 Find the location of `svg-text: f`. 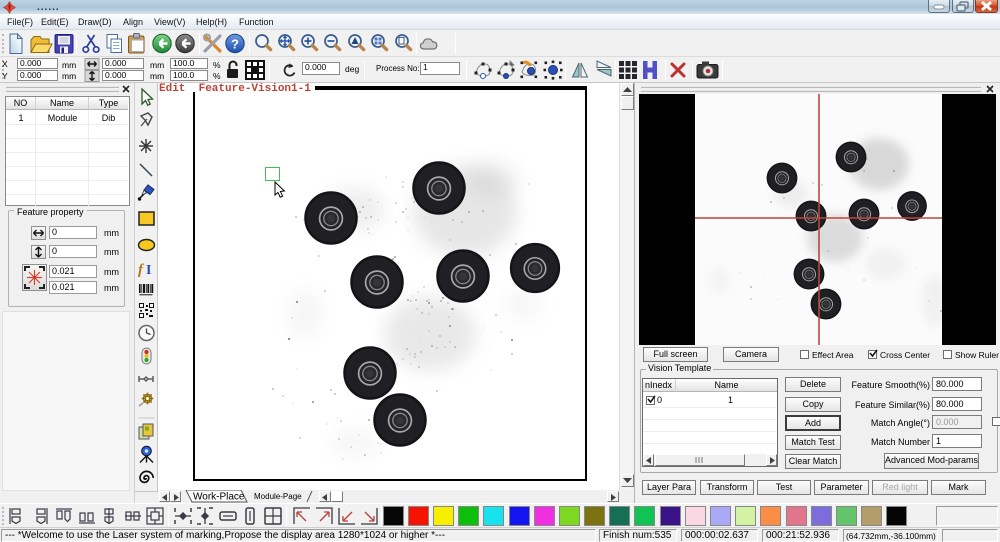

svg-text: f is located at coordinates (141, 270).